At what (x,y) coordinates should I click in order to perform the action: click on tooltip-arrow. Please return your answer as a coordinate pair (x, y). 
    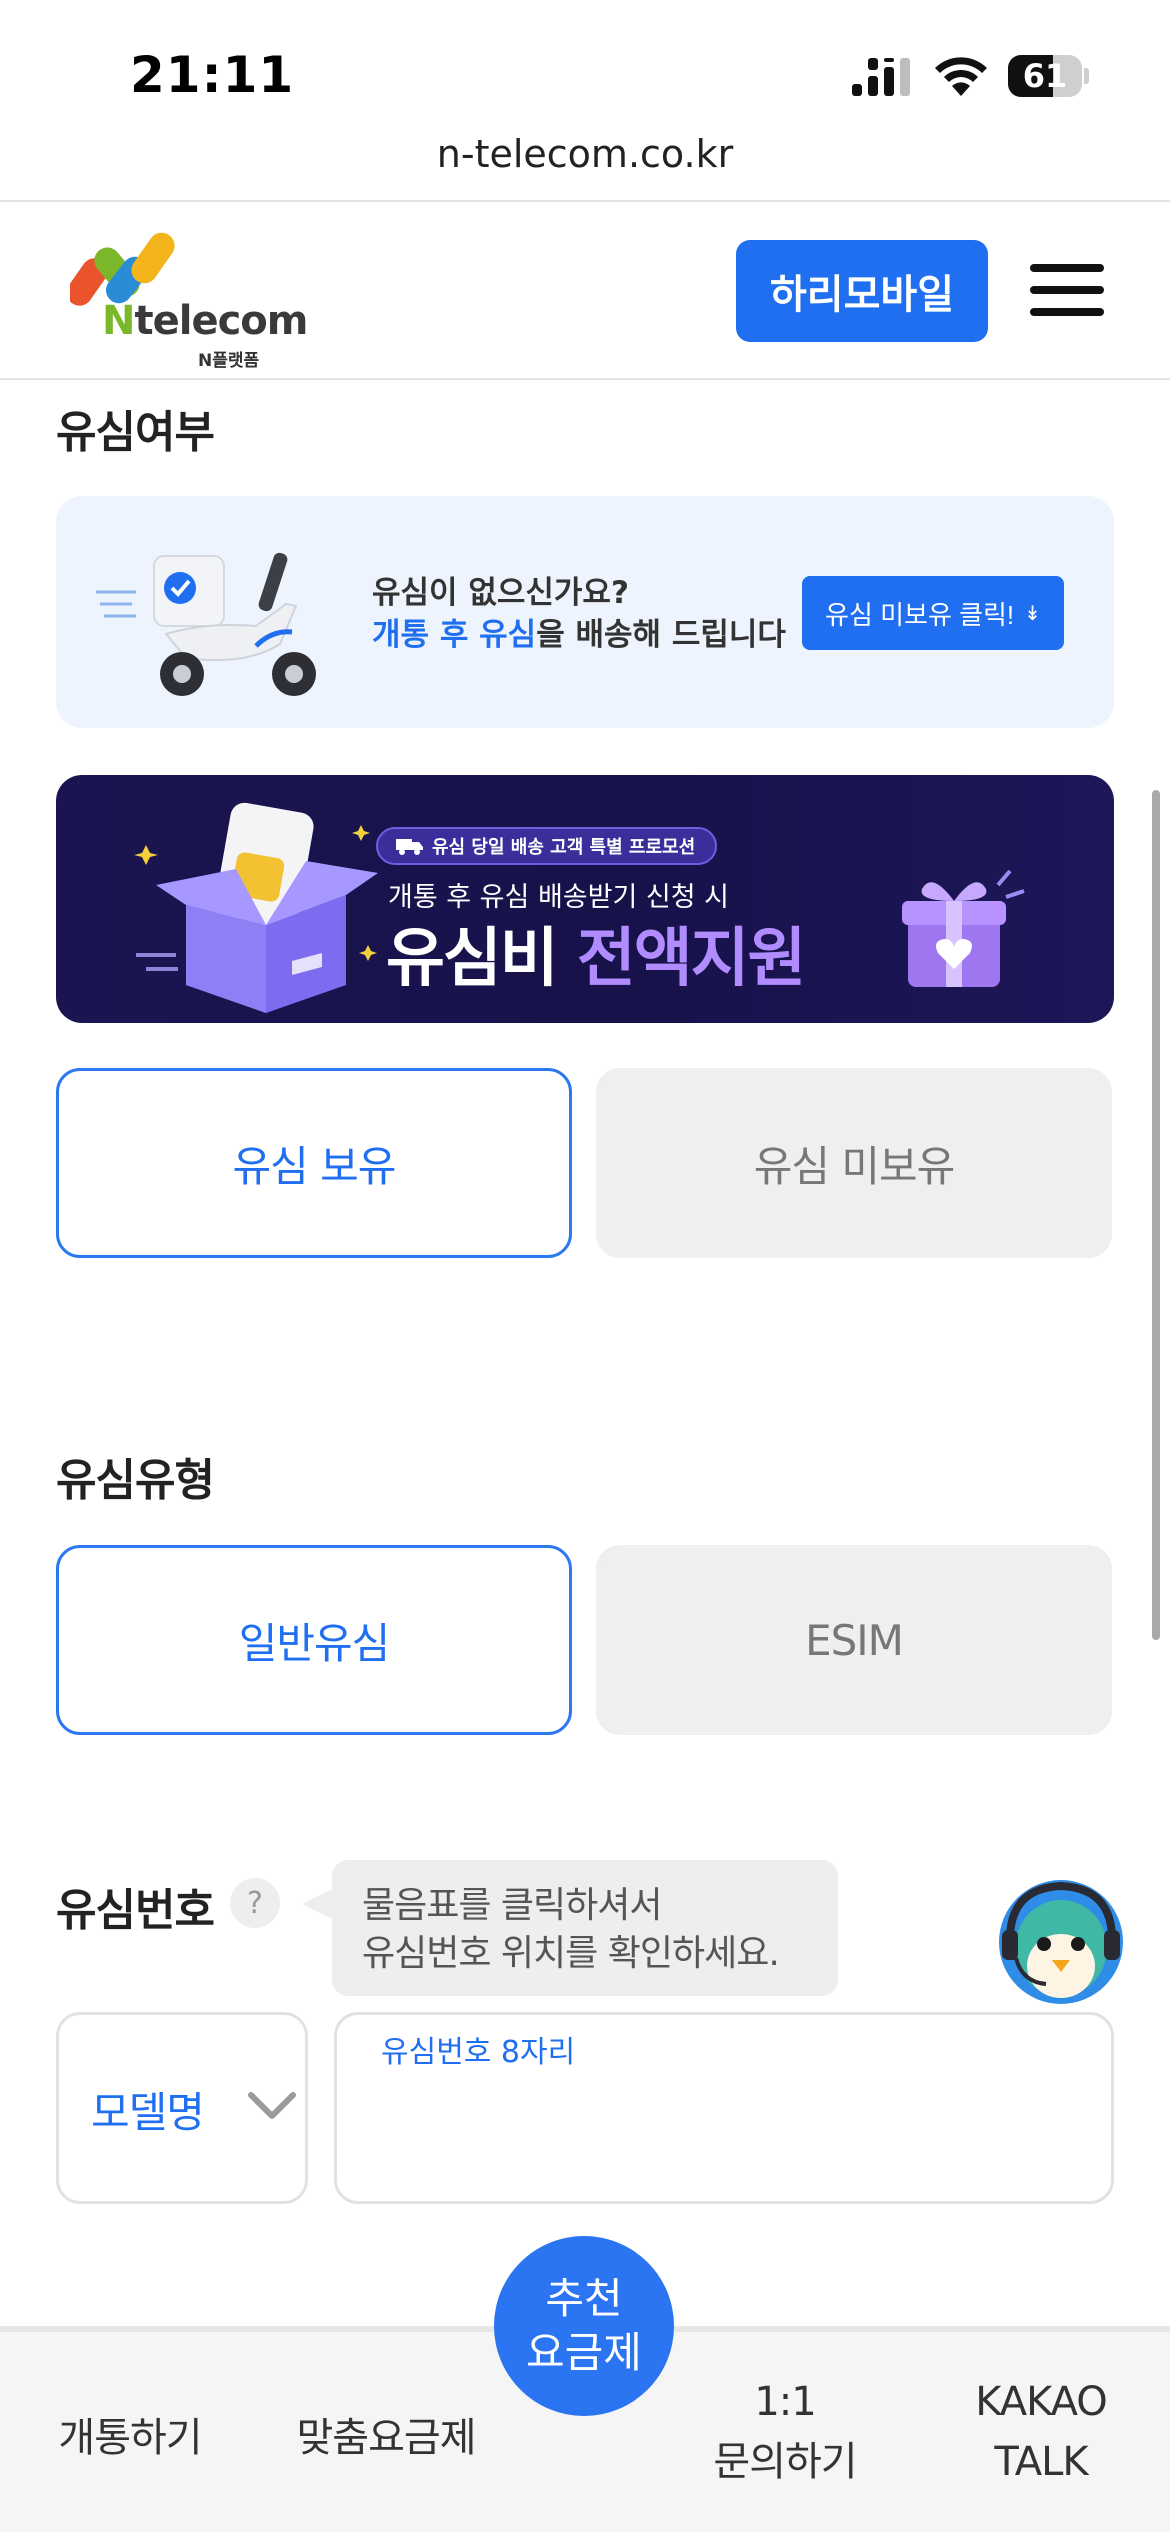
    Looking at the image, I should click on (318, 1904).